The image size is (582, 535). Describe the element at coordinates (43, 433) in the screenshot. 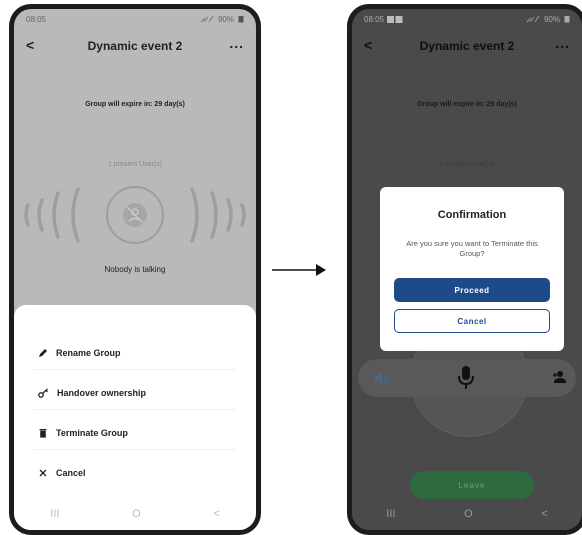

I see `trash-icon` at that location.